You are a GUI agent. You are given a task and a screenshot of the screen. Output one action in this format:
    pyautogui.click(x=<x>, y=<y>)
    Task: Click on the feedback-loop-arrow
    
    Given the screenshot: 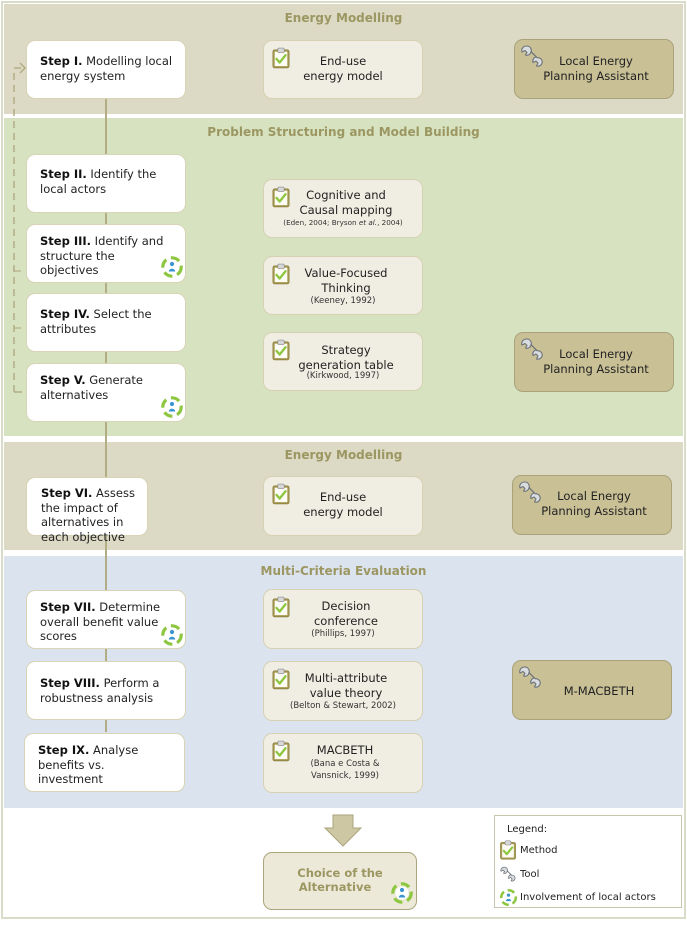 What is the action you would take?
    pyautogui.click(x=20, y=227)
    